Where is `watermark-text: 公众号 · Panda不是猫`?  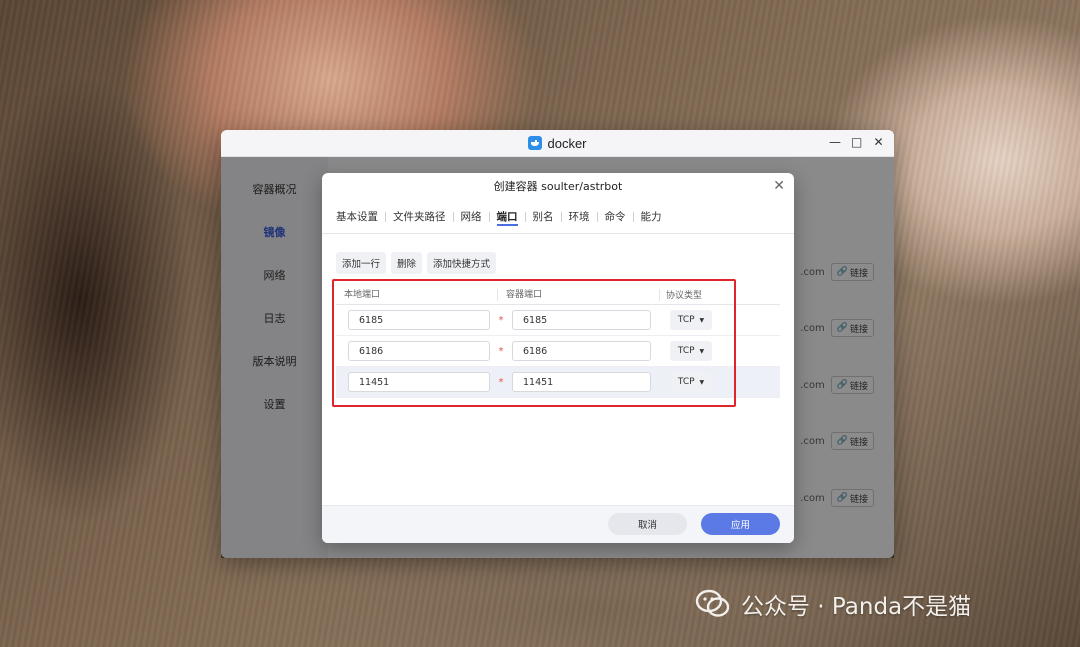 watermark-text: 公众号 · Panda不是猫 is located at coordinates (856, 607).